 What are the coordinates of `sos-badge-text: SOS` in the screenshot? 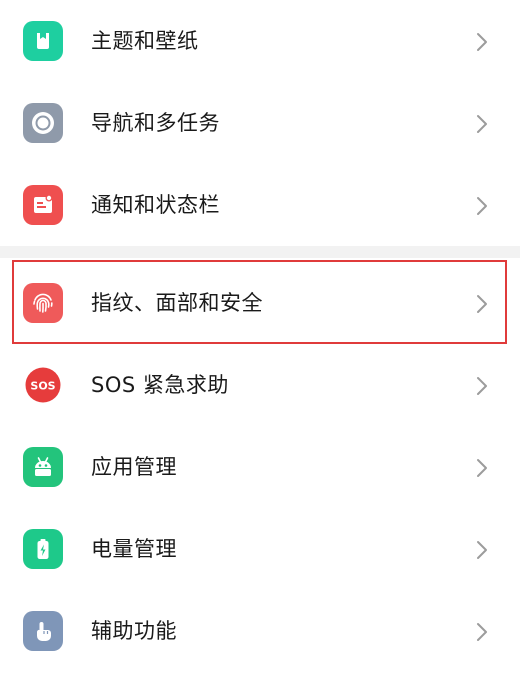 It's located at (42, 386).